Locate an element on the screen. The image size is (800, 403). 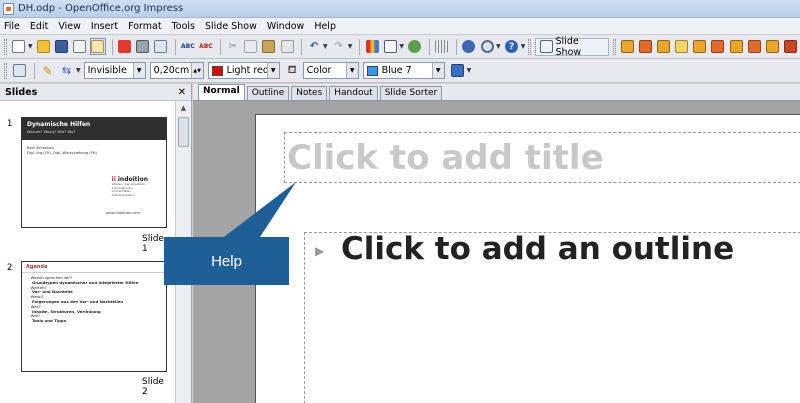
table-button is located at coordinates (390, 46).